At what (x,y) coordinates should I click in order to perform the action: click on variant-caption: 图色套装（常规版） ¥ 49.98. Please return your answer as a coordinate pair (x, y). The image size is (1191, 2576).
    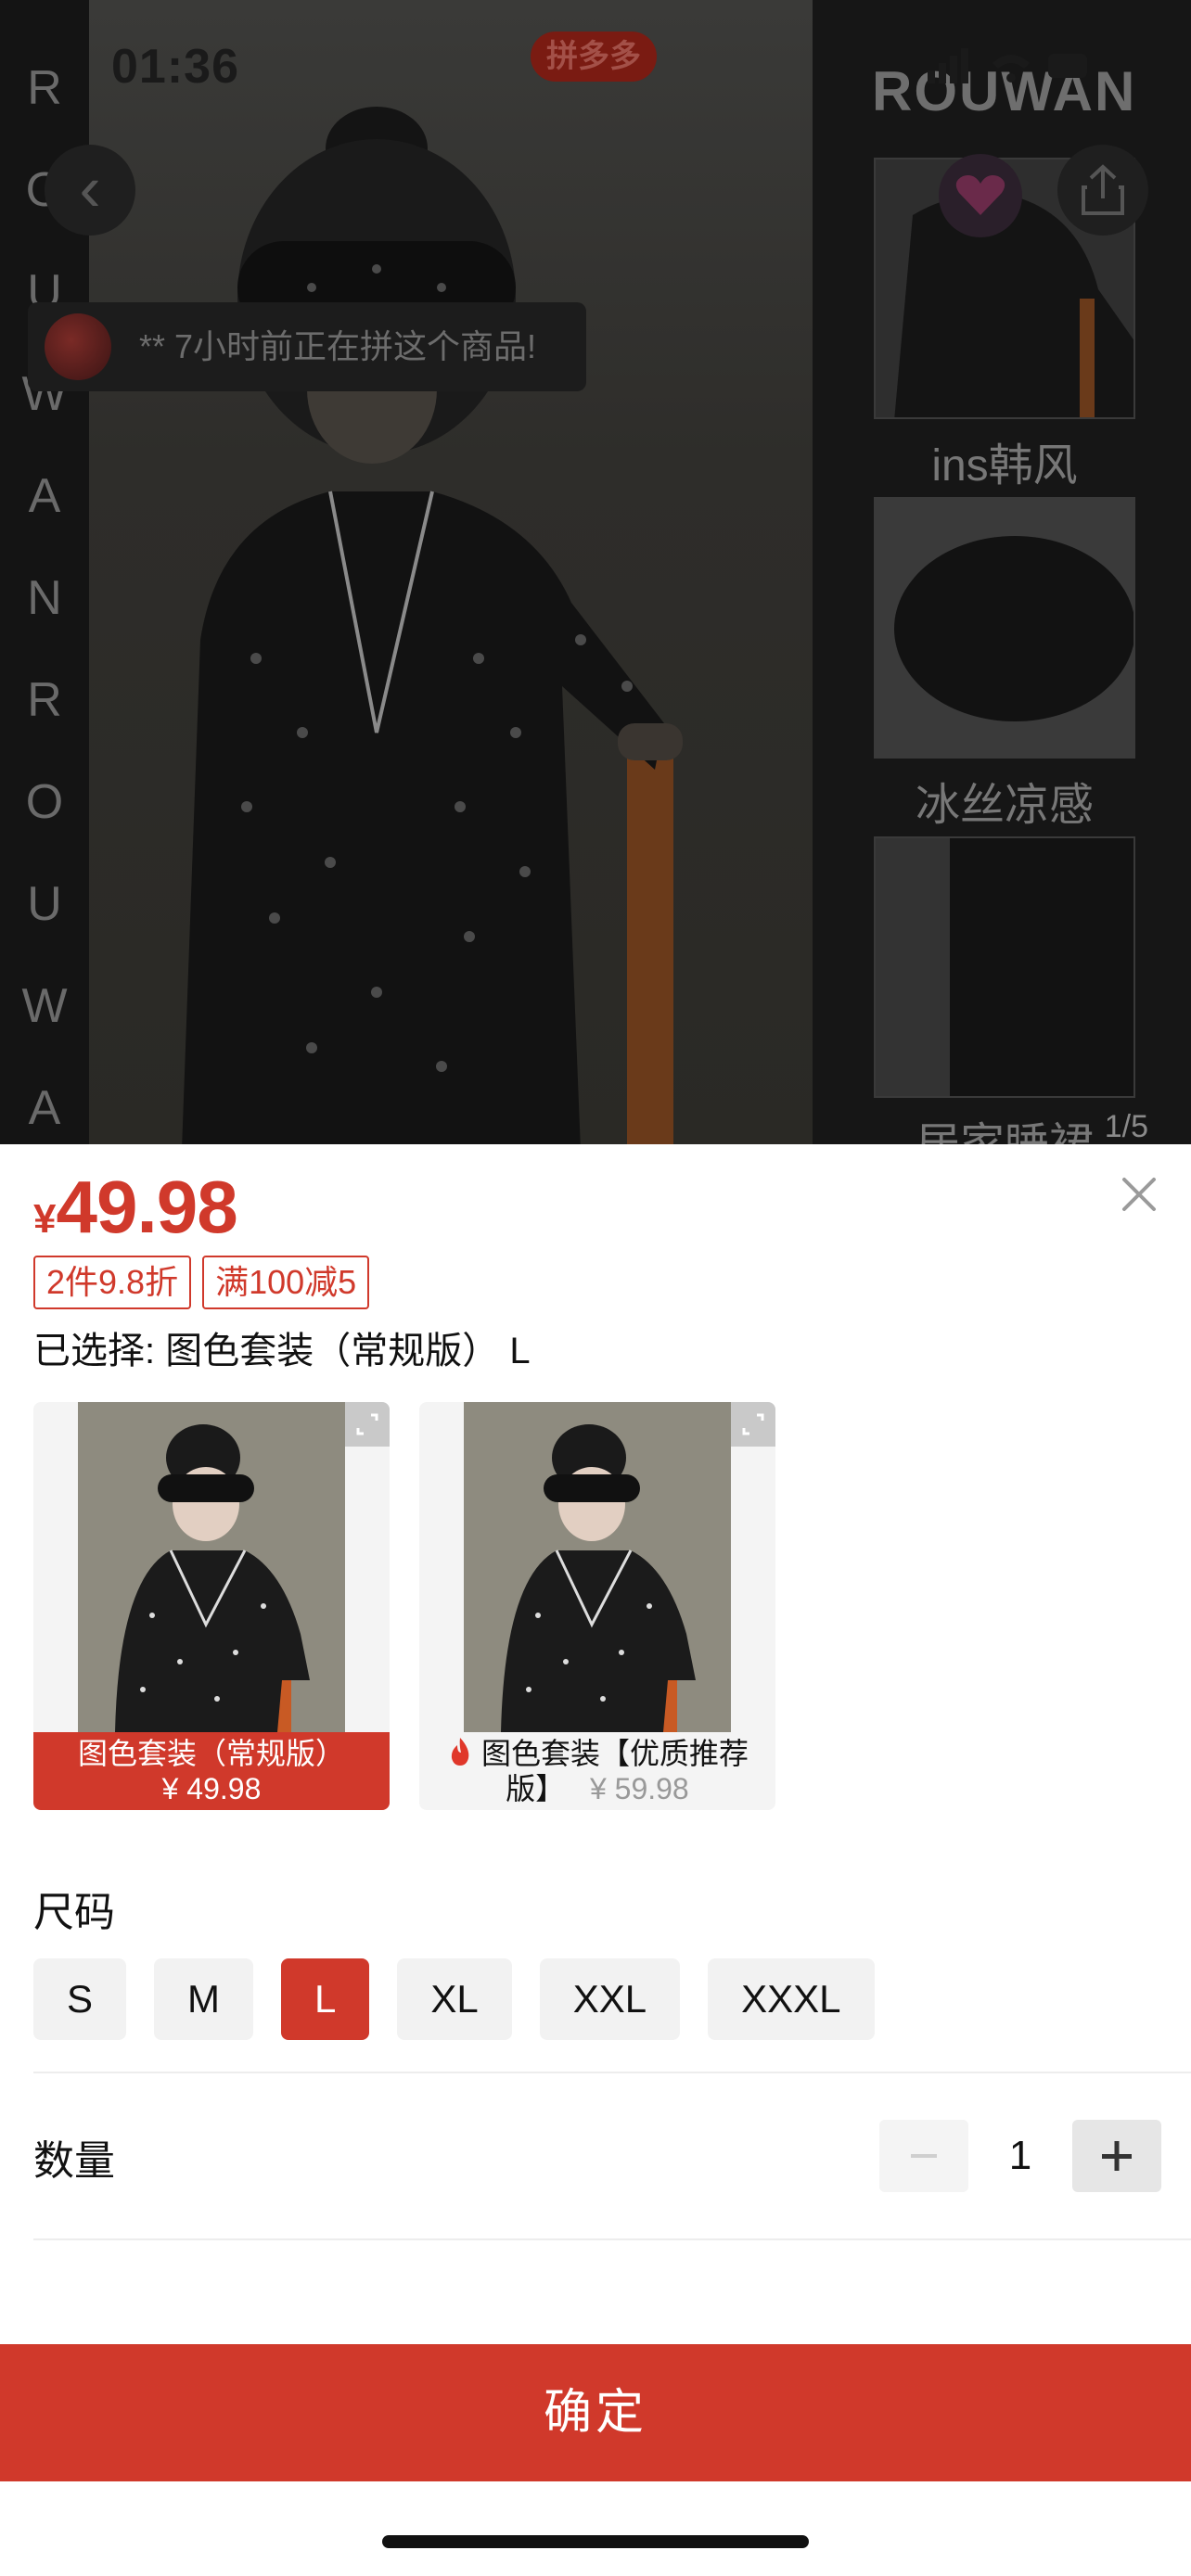
    Looking at the image, I should click on (211, 1771).